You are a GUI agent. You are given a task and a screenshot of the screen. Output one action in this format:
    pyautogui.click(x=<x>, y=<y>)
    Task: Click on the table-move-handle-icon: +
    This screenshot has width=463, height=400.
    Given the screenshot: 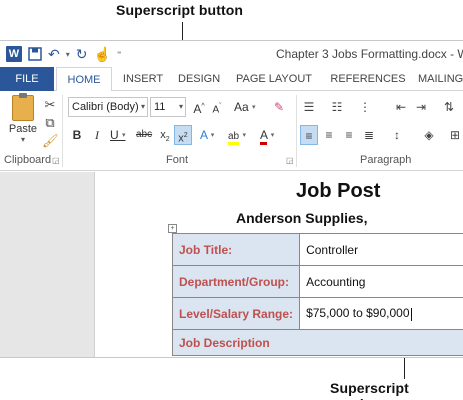 What is the action you would take?
    pyautogui.click(x=172, y=228)
    